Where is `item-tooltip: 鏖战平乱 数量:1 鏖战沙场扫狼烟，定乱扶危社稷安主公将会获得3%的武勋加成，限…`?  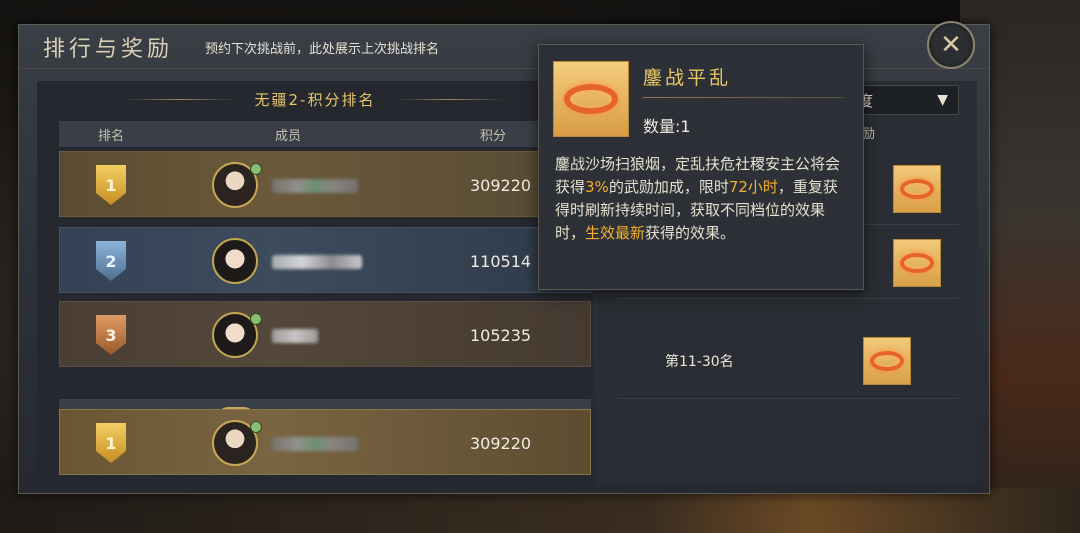 item-tooltip: 鏖战平乱 数量:1 鏖战沙场扫狼烟，定乱扶危社稷安主公将会获得3%的武勋加成，限… is located at coordinates (701, 167).